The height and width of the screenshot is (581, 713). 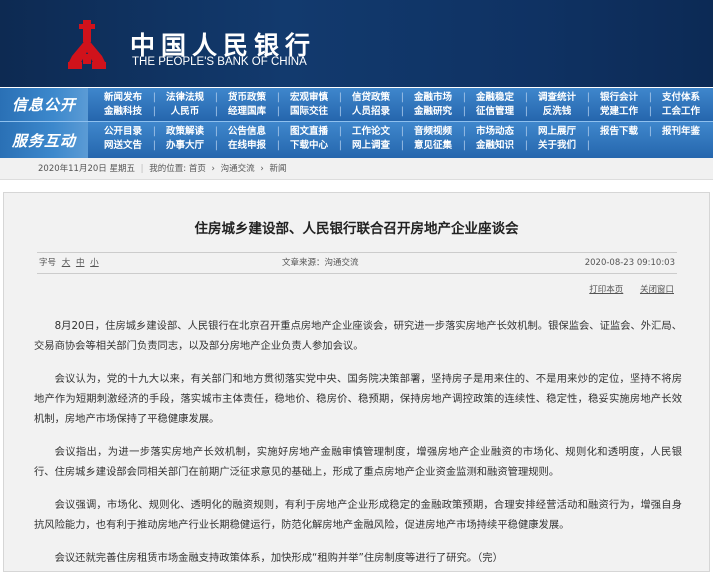 What do you see at coordinates (356, 43) in the screenshot?
I see `site-header: 中国人民银行 THE PEOPLE'S BANK OF CHINA` at bounding box center [356, 43].